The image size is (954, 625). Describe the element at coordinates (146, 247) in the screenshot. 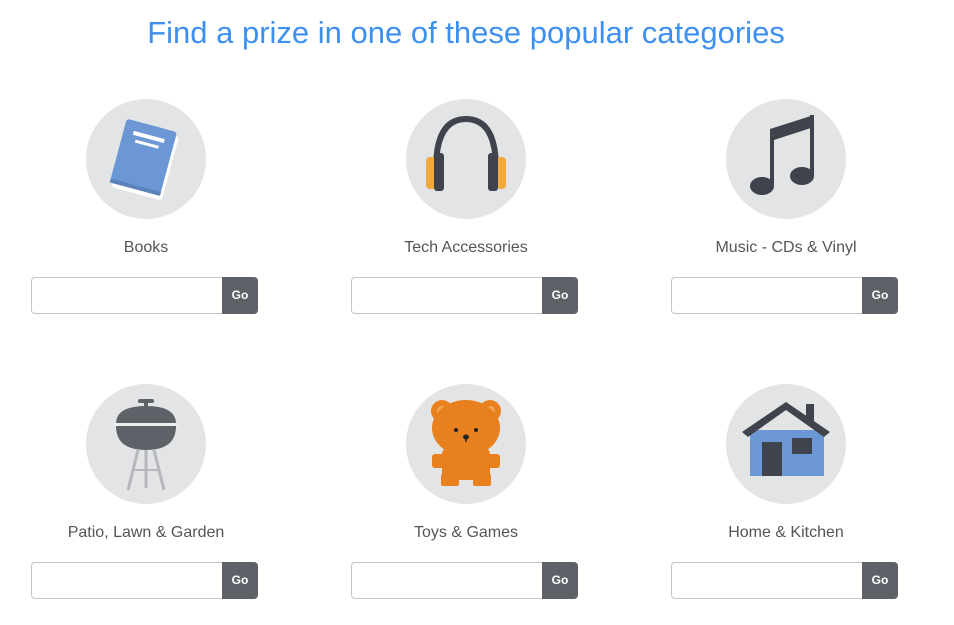

I see `category-label: Books` at that location.